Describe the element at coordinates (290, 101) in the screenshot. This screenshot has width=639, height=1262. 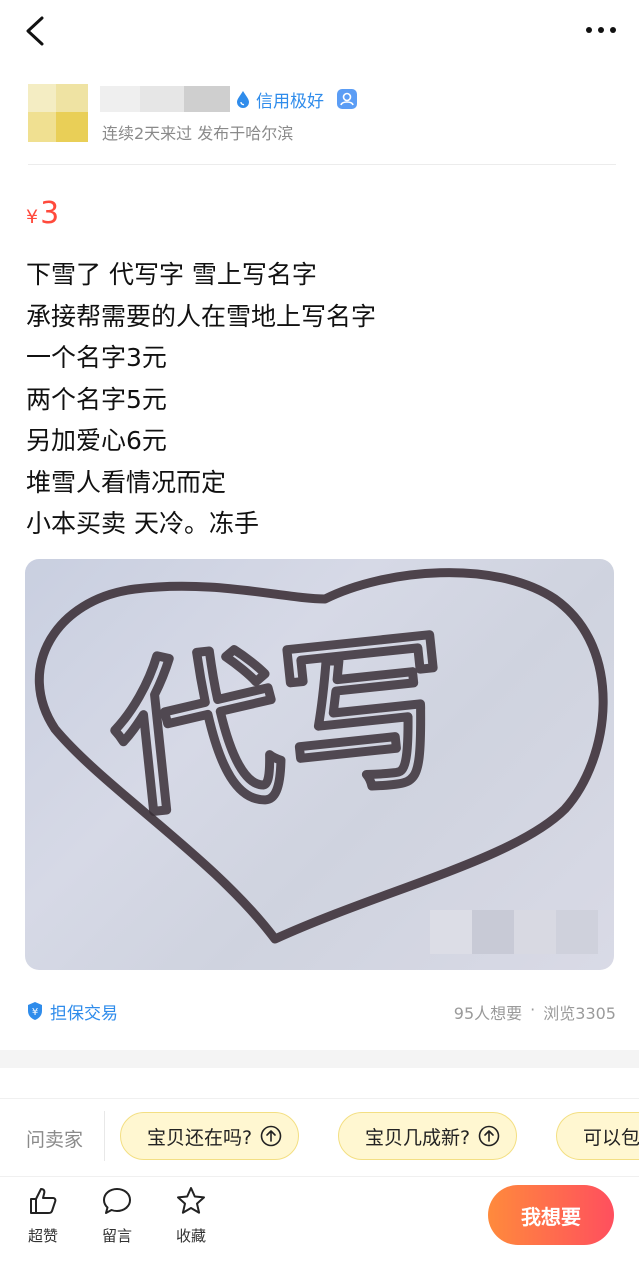
I see `credit-label: 信用极好` at that location.